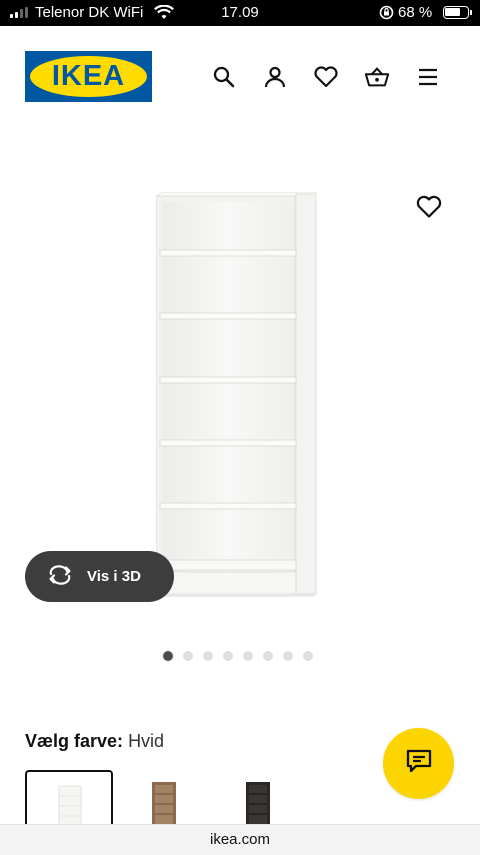  I want to click on rotate-3d-icon, so click(60, 576).